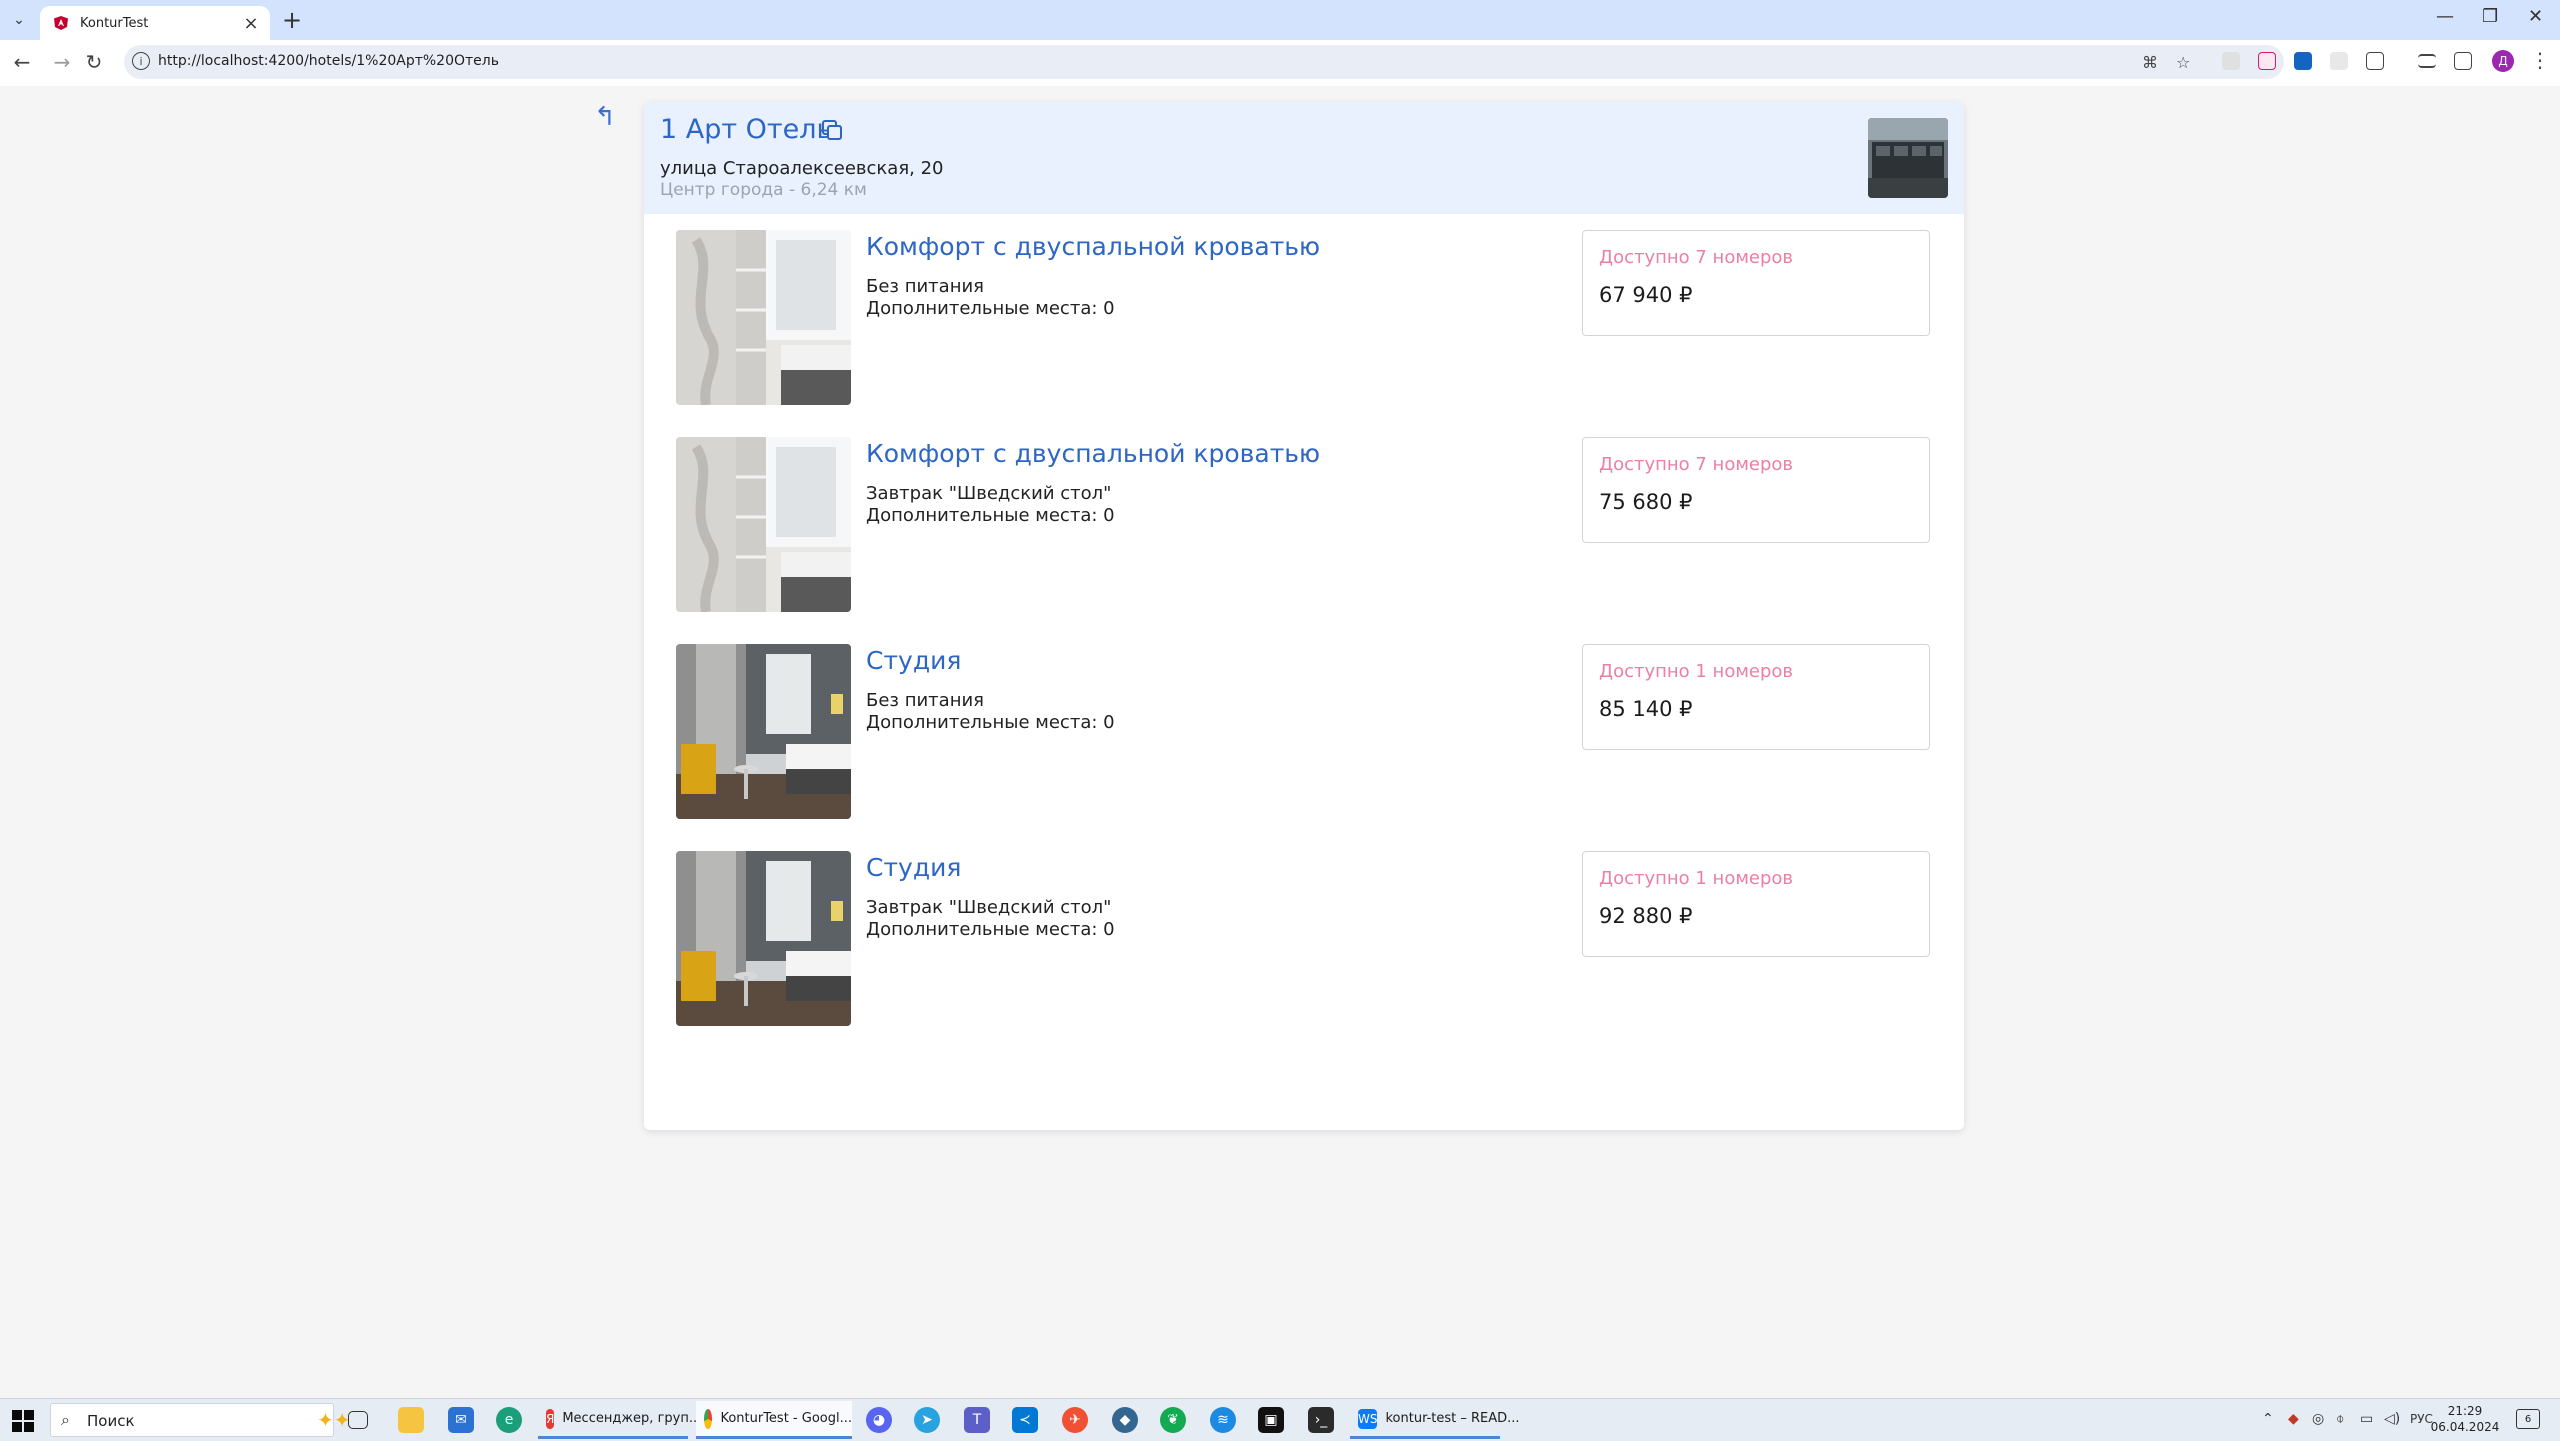 The image size is (2560, 1441). Describe the element at coordinates (2268, 1419) in the screenshot. I see `chevron-up-icon: ⌃` at that location.